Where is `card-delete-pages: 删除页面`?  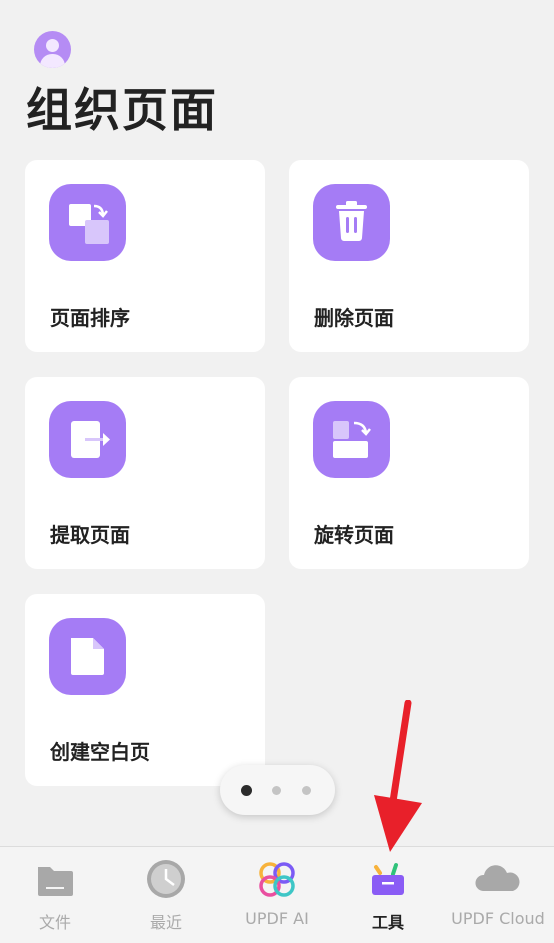
card-delete-pages: 删除页面 is located at coordinates (409, 256).